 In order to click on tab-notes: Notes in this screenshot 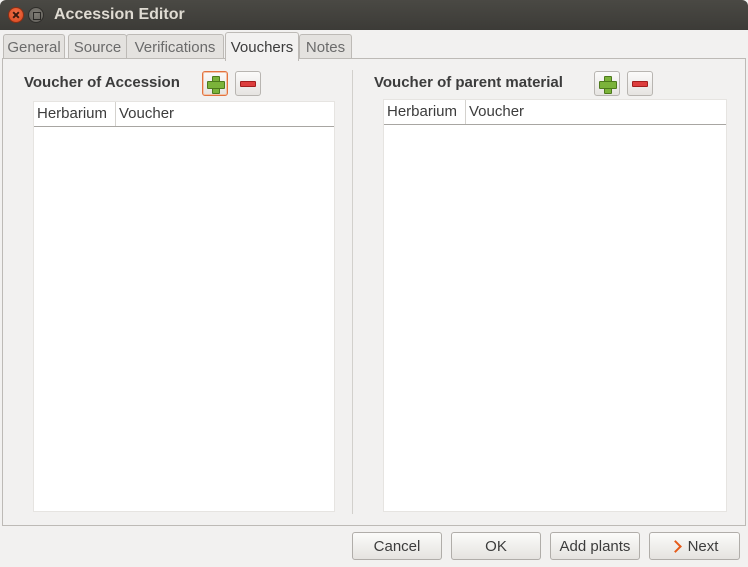, I will do `click(325, 46)`.